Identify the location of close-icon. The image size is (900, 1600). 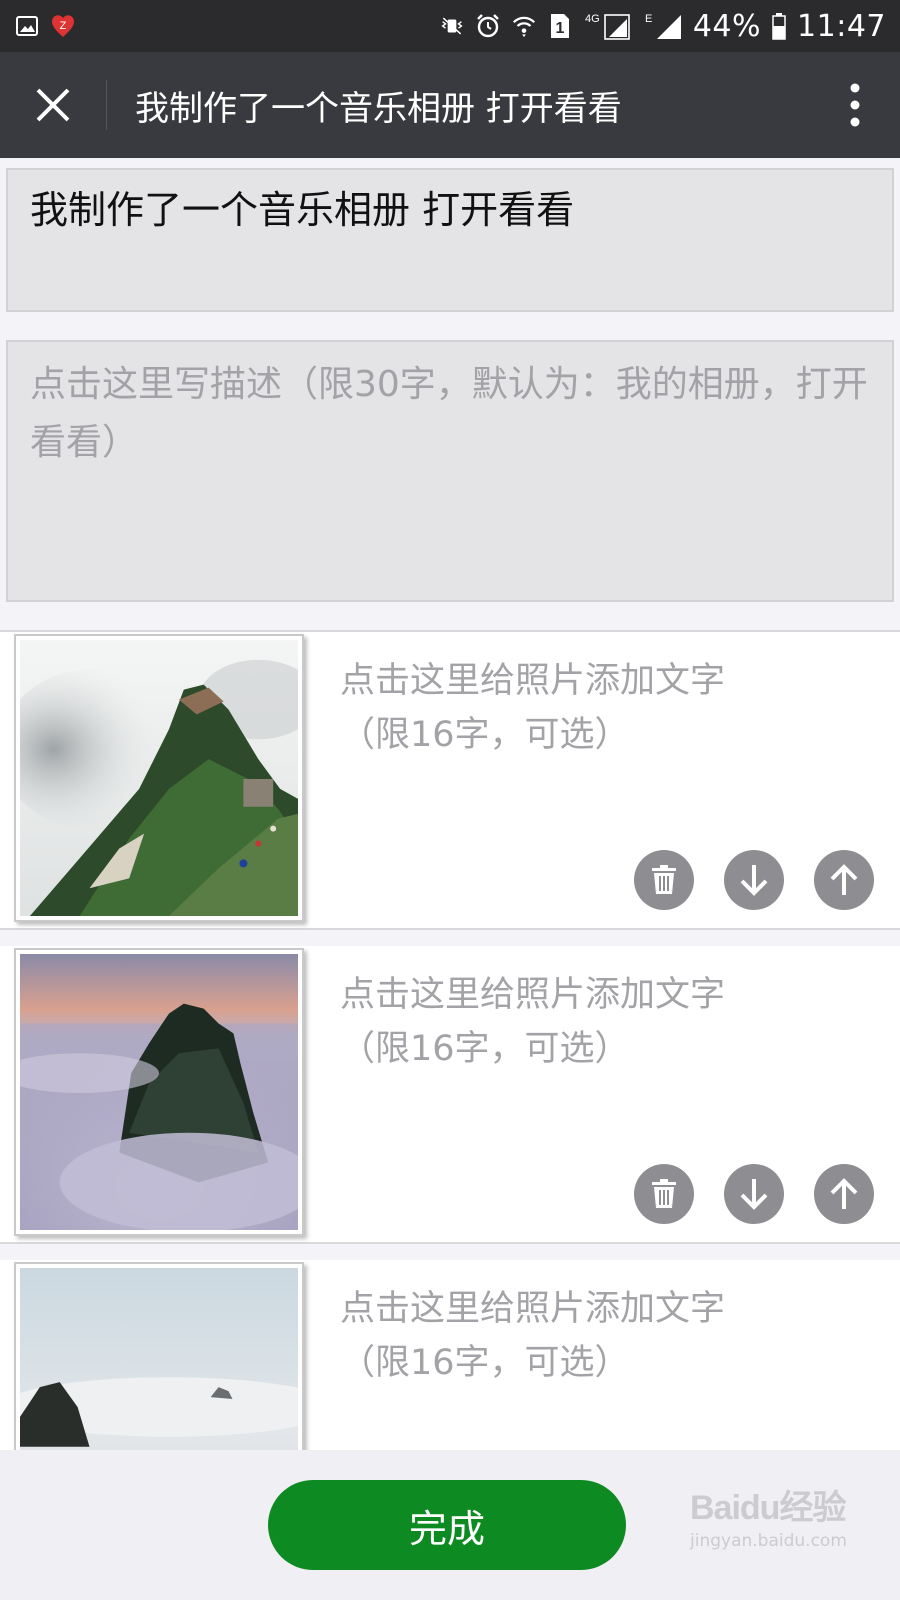
(53, 105).